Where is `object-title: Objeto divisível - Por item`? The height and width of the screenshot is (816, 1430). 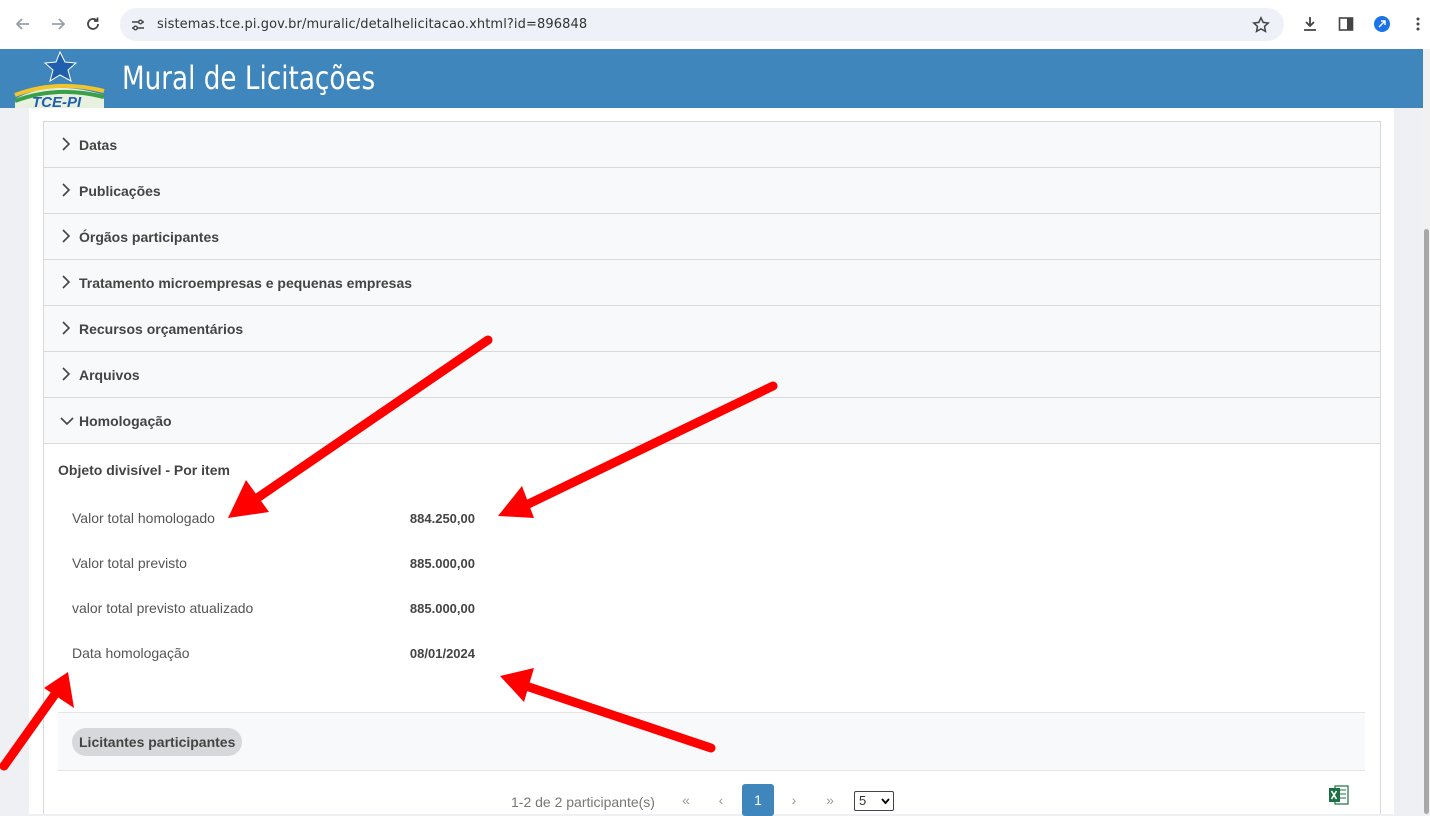 object-title: Objeto divisível - Por item is located at coordinates (144, 470).